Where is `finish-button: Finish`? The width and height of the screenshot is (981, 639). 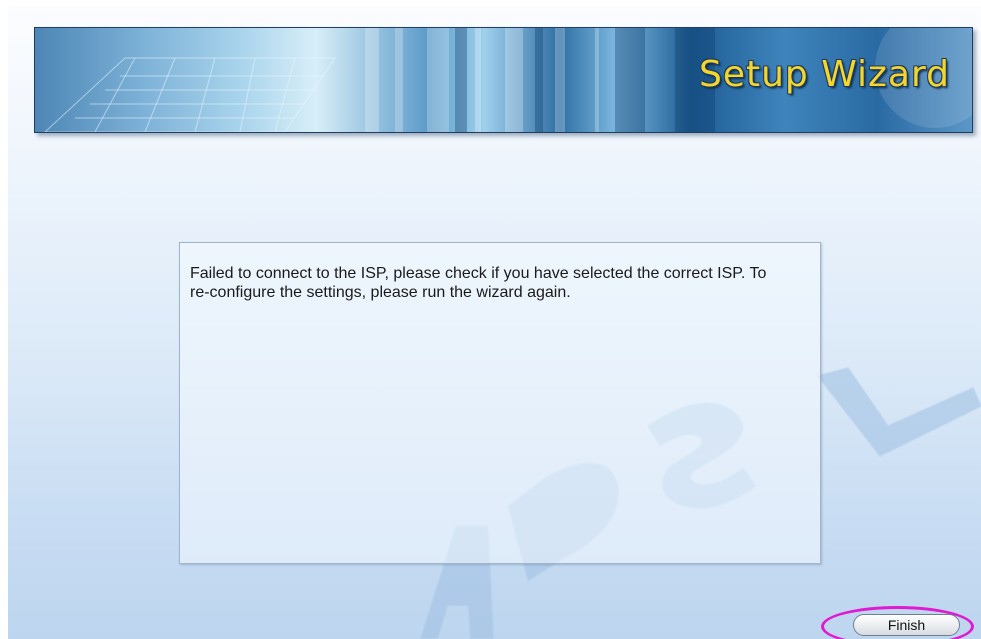
finish-button: Finish is located at coordinates (906, 625).